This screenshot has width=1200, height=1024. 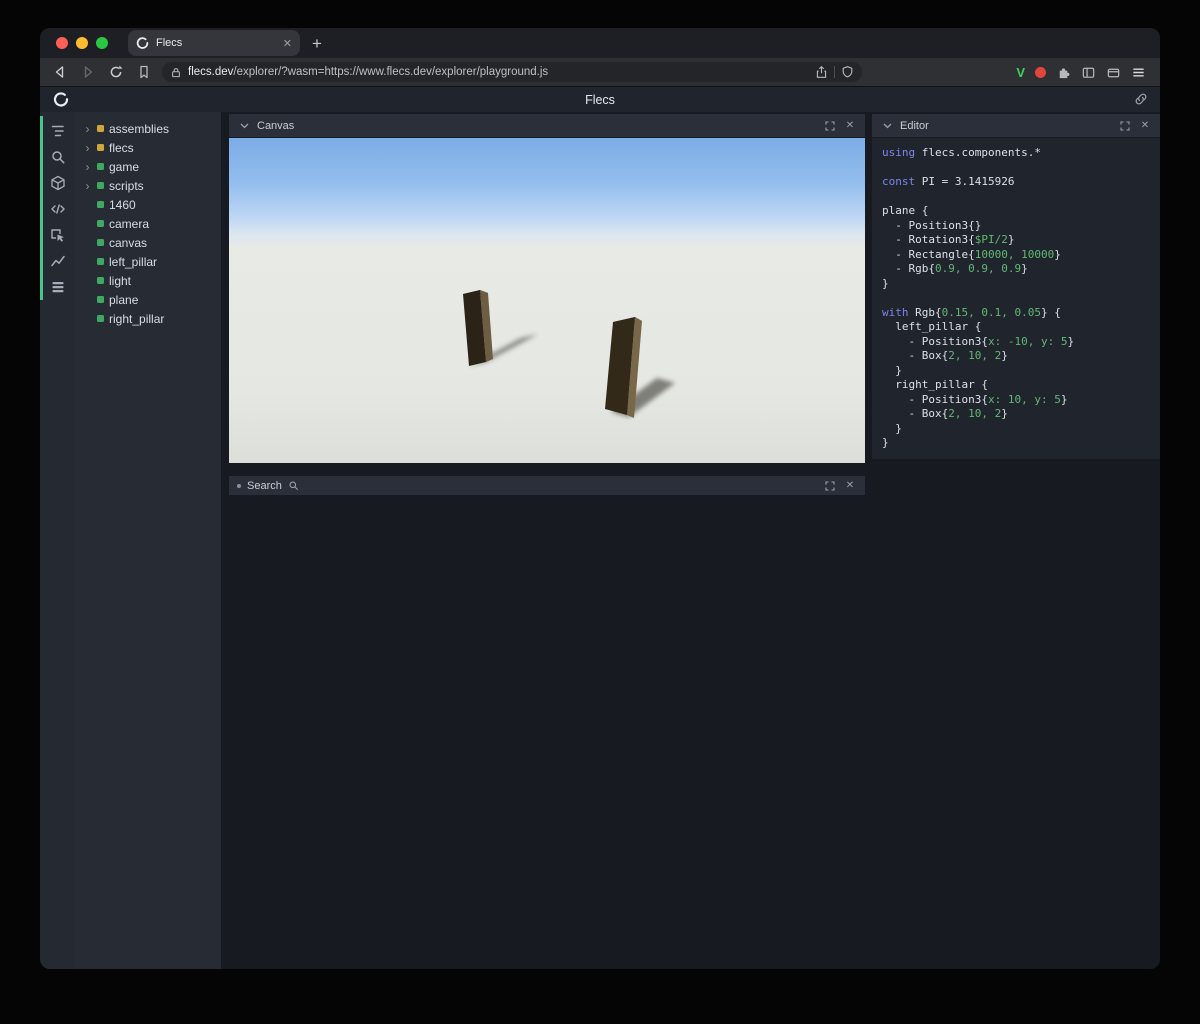 What do you see at coordinates (88, 72) in the screenshot?
I see `forward-icon` at bounding box center [88, 72].